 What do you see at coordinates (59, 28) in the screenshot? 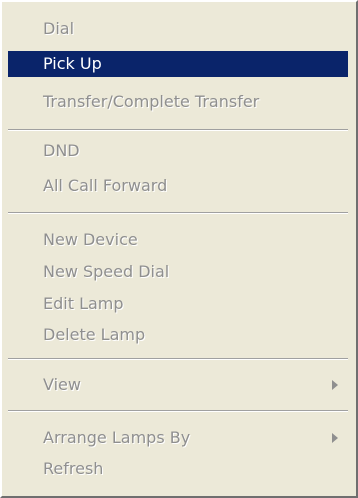
I see `menu-item-label: Dial` at bounding box center [59, 28].